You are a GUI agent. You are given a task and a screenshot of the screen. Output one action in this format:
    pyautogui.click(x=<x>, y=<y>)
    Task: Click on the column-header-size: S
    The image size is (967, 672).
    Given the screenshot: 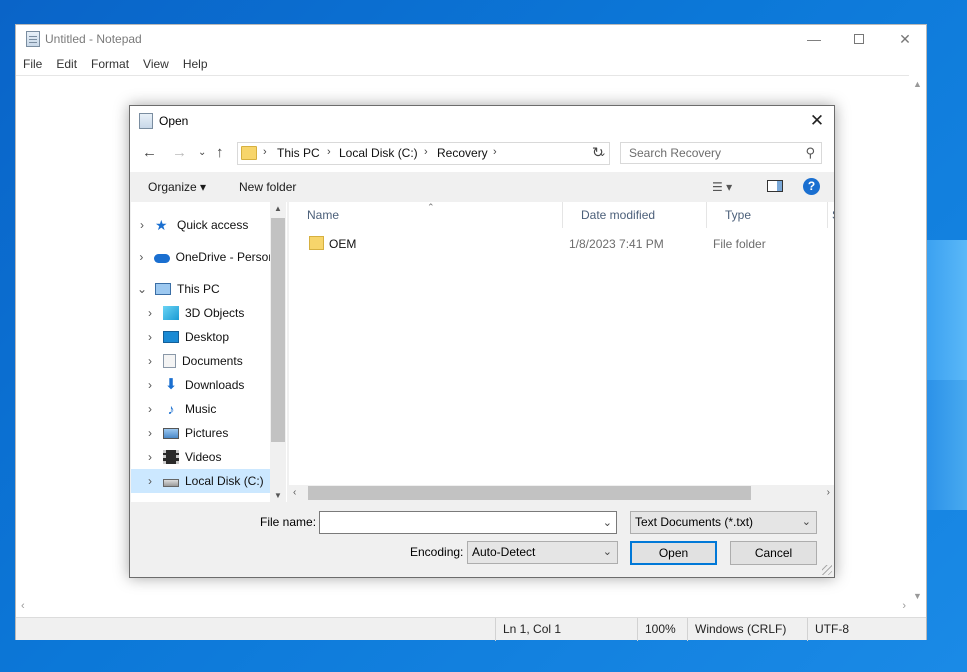 What is the action you would take?
    pyautogui.click(x=831, y=215)
    